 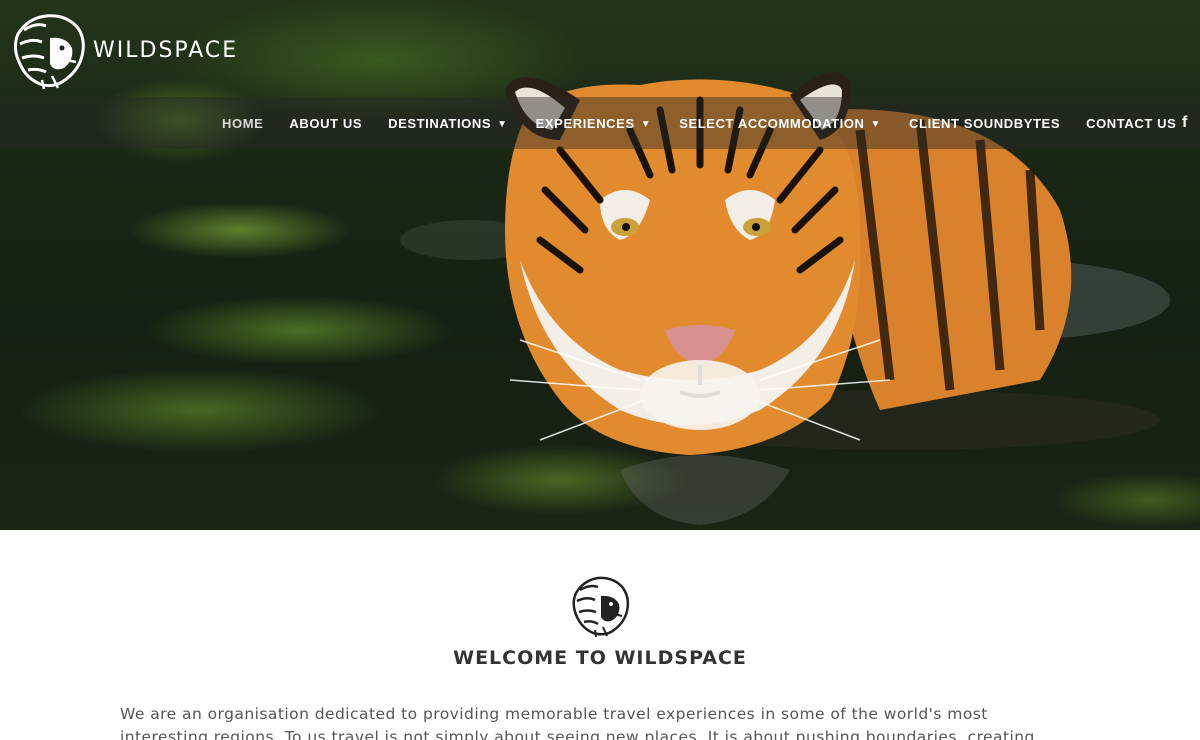 I want to click on nav-item-home: HOME, so click(x=242, y=123).